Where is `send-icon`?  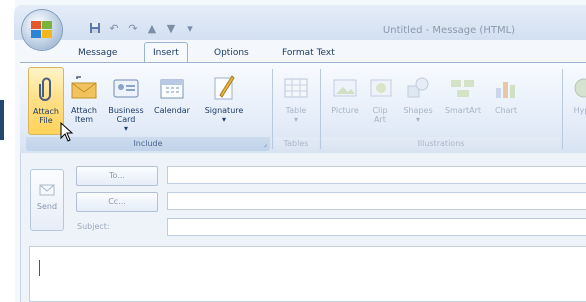
send-icon is located at coordinates (47, 191).